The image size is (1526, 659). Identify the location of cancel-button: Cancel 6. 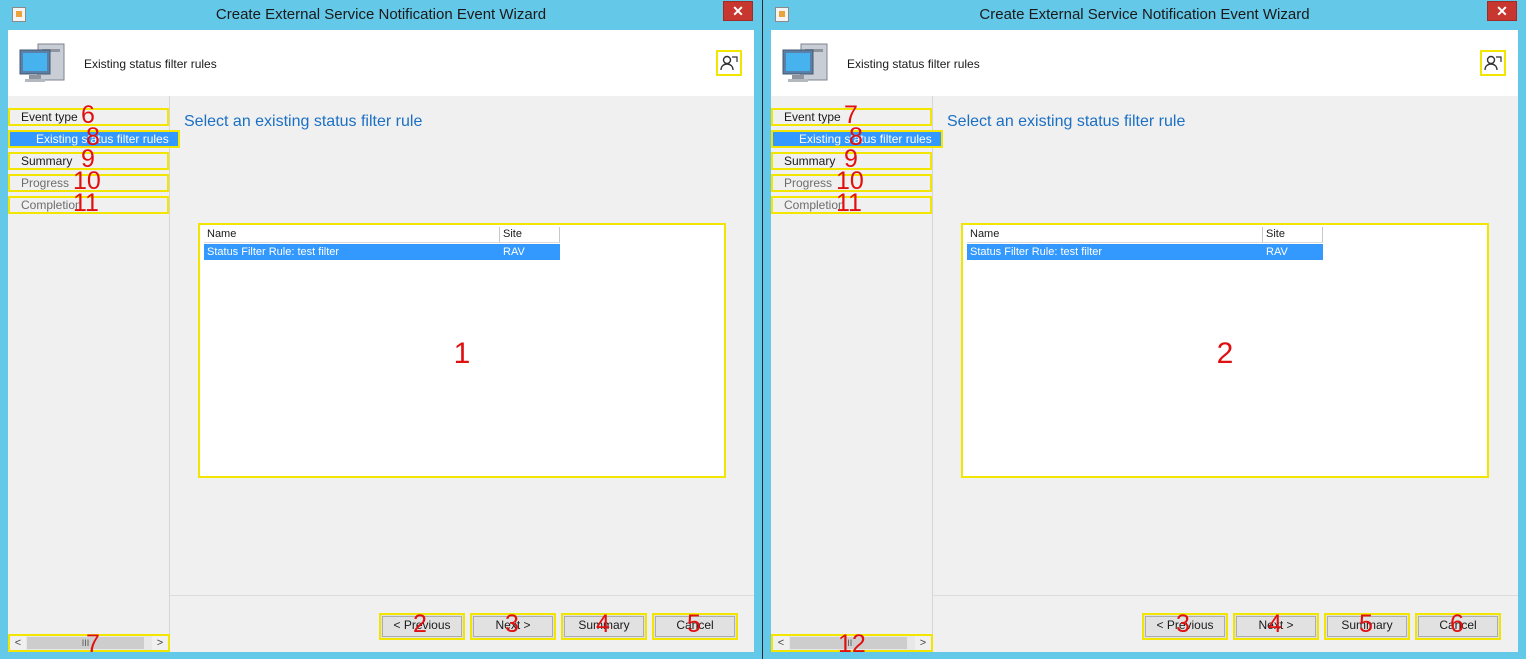
(1458, 625).